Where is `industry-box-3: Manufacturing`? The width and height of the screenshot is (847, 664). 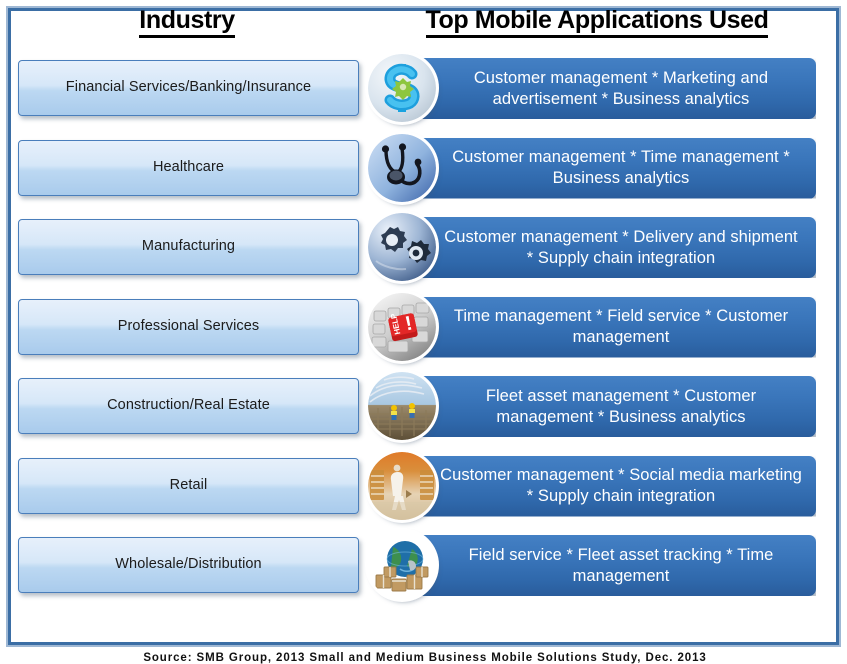 industry-box-3: Manufacturing is located at coordinates (188, 247).